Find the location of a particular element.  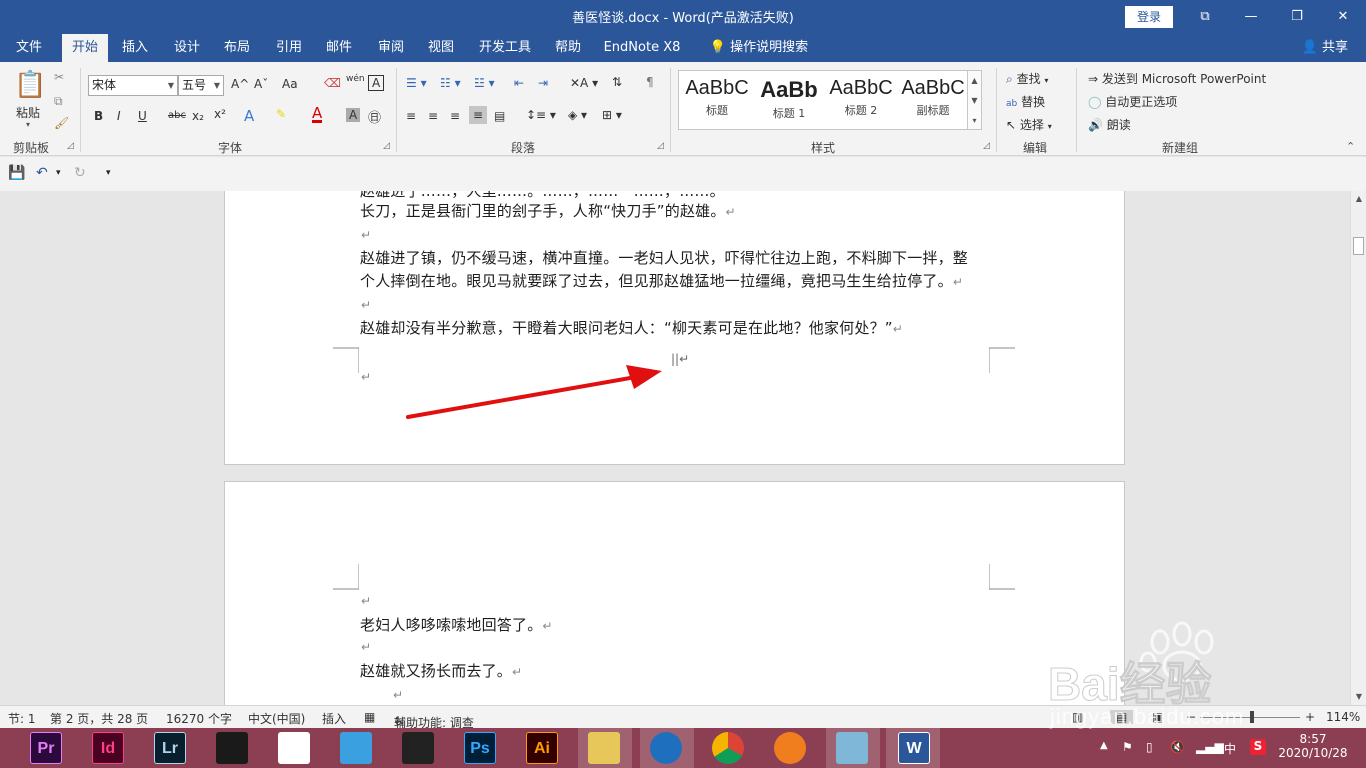

undo-icon: ↶ is located at coordinates (42, 173).